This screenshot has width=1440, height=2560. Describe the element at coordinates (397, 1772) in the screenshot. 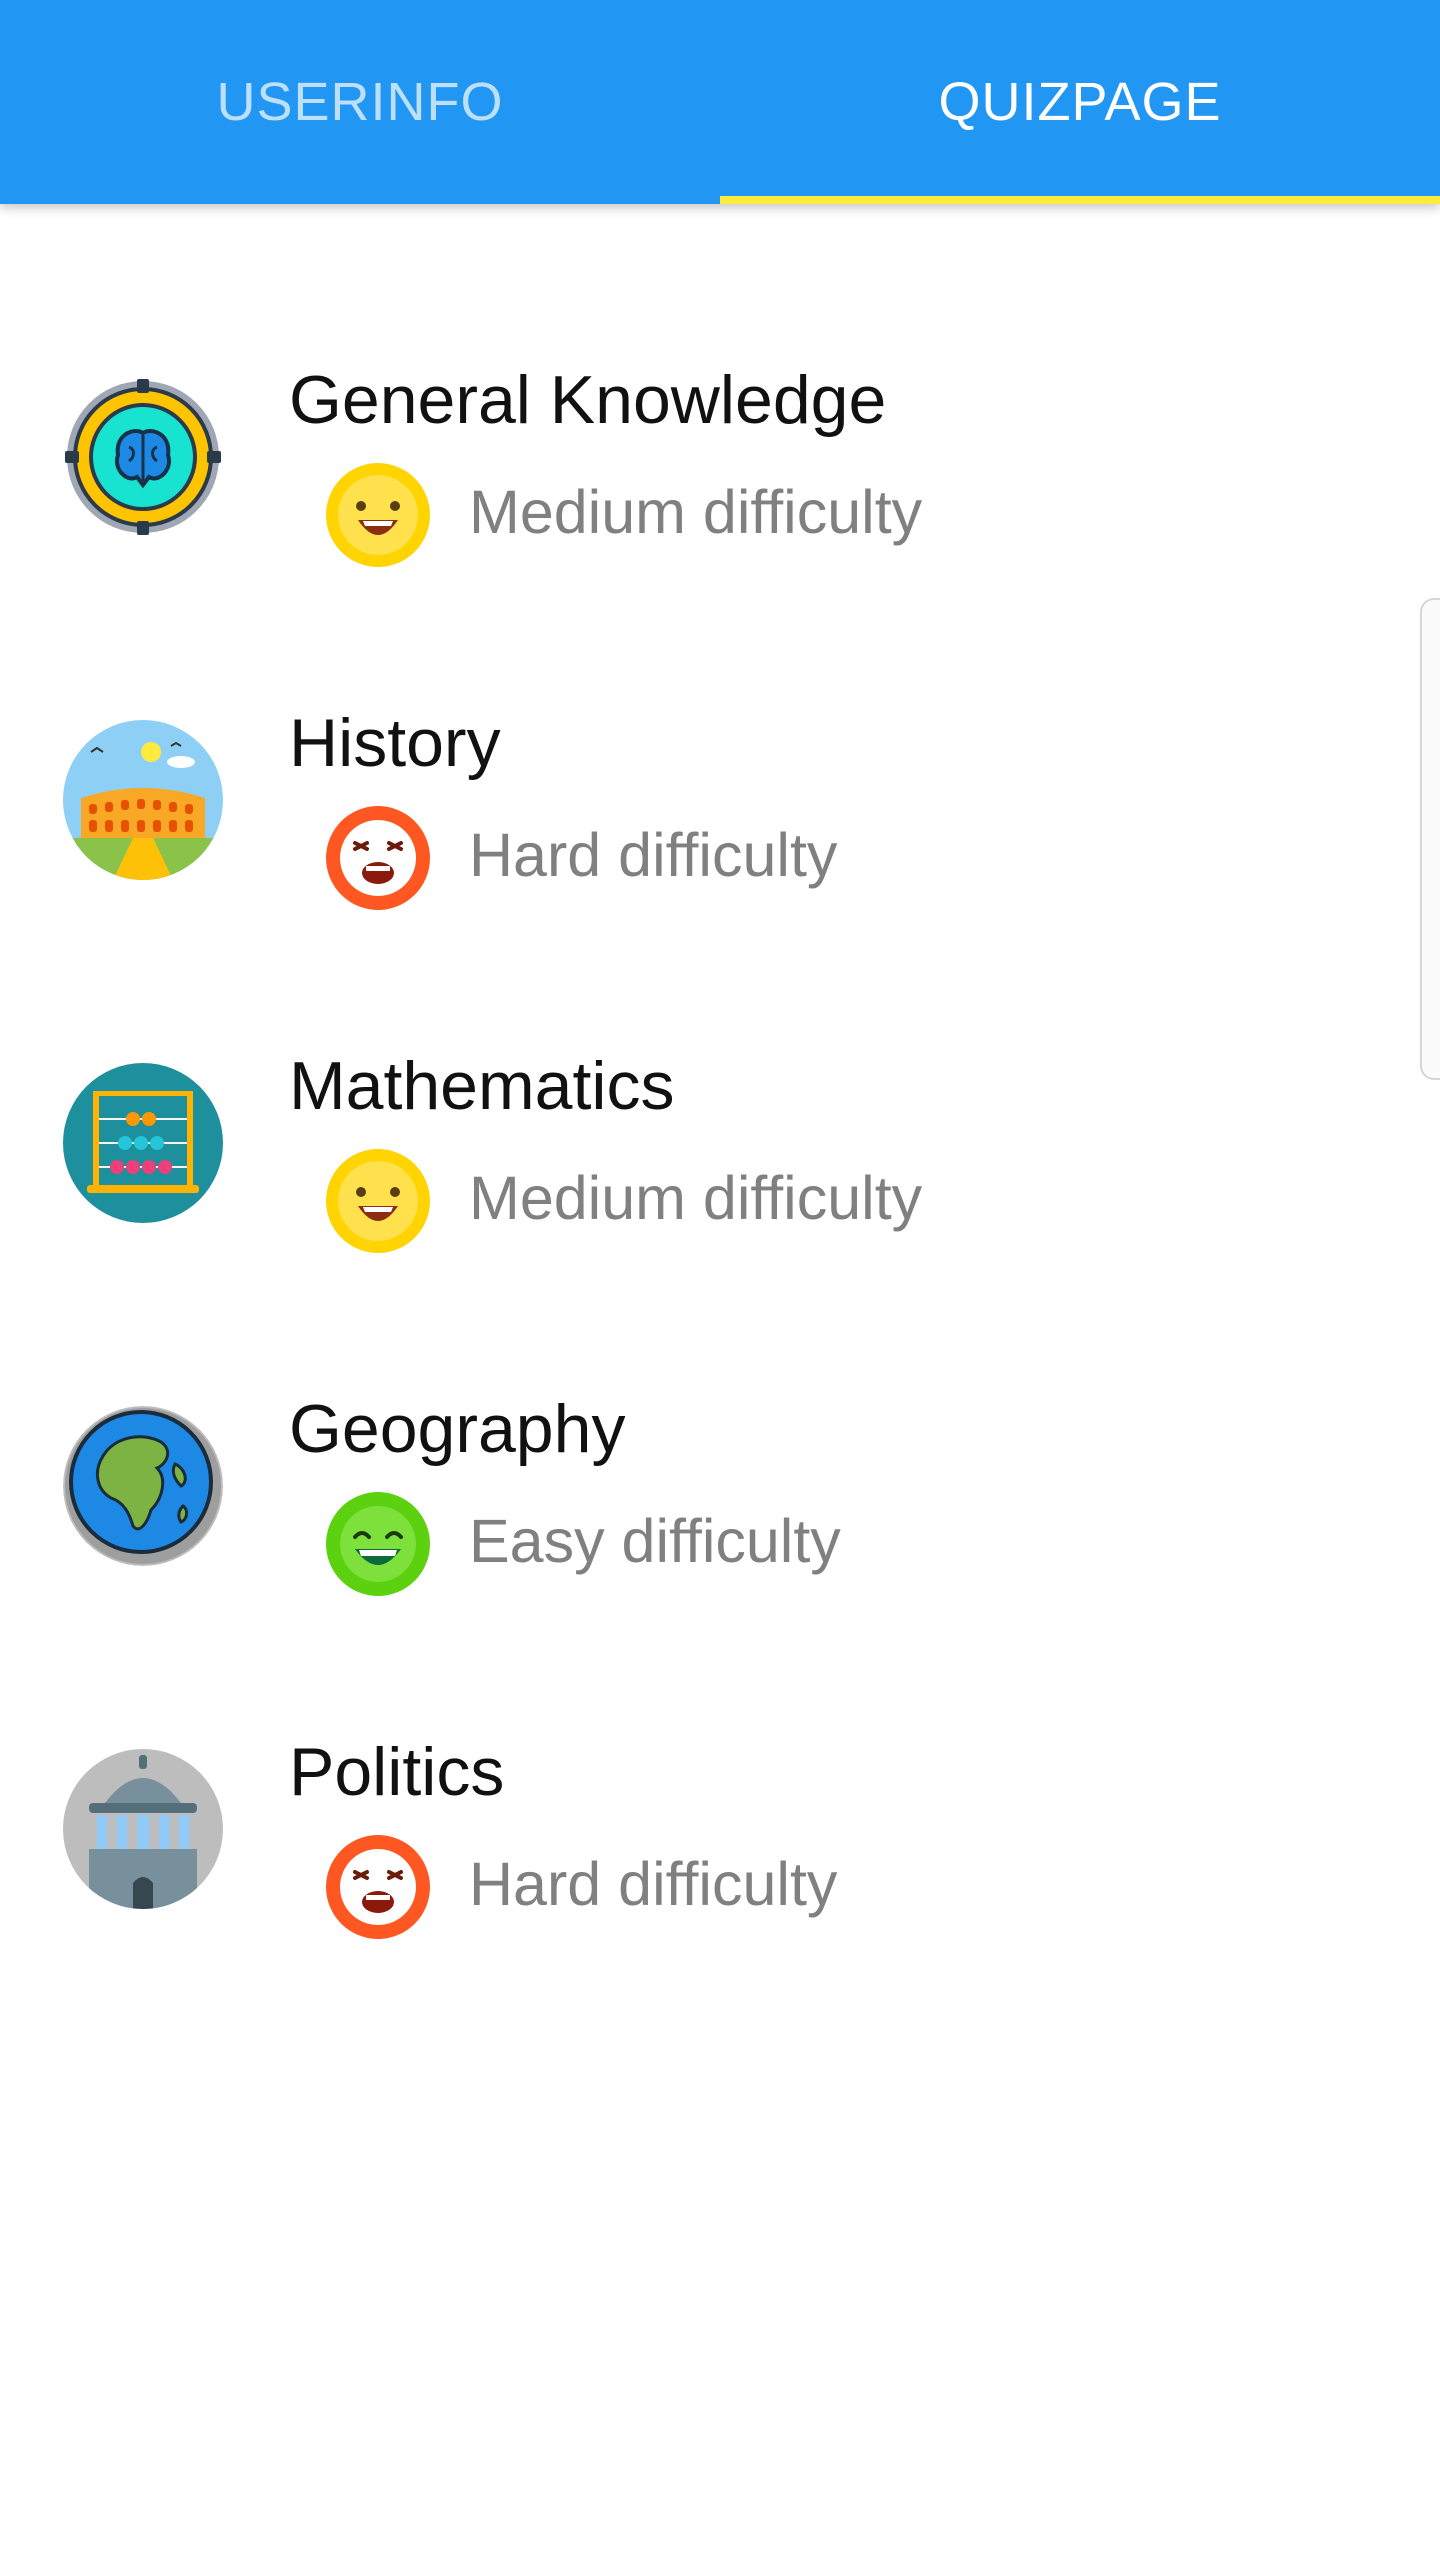

I see `quiz-title: Politics` at that location.